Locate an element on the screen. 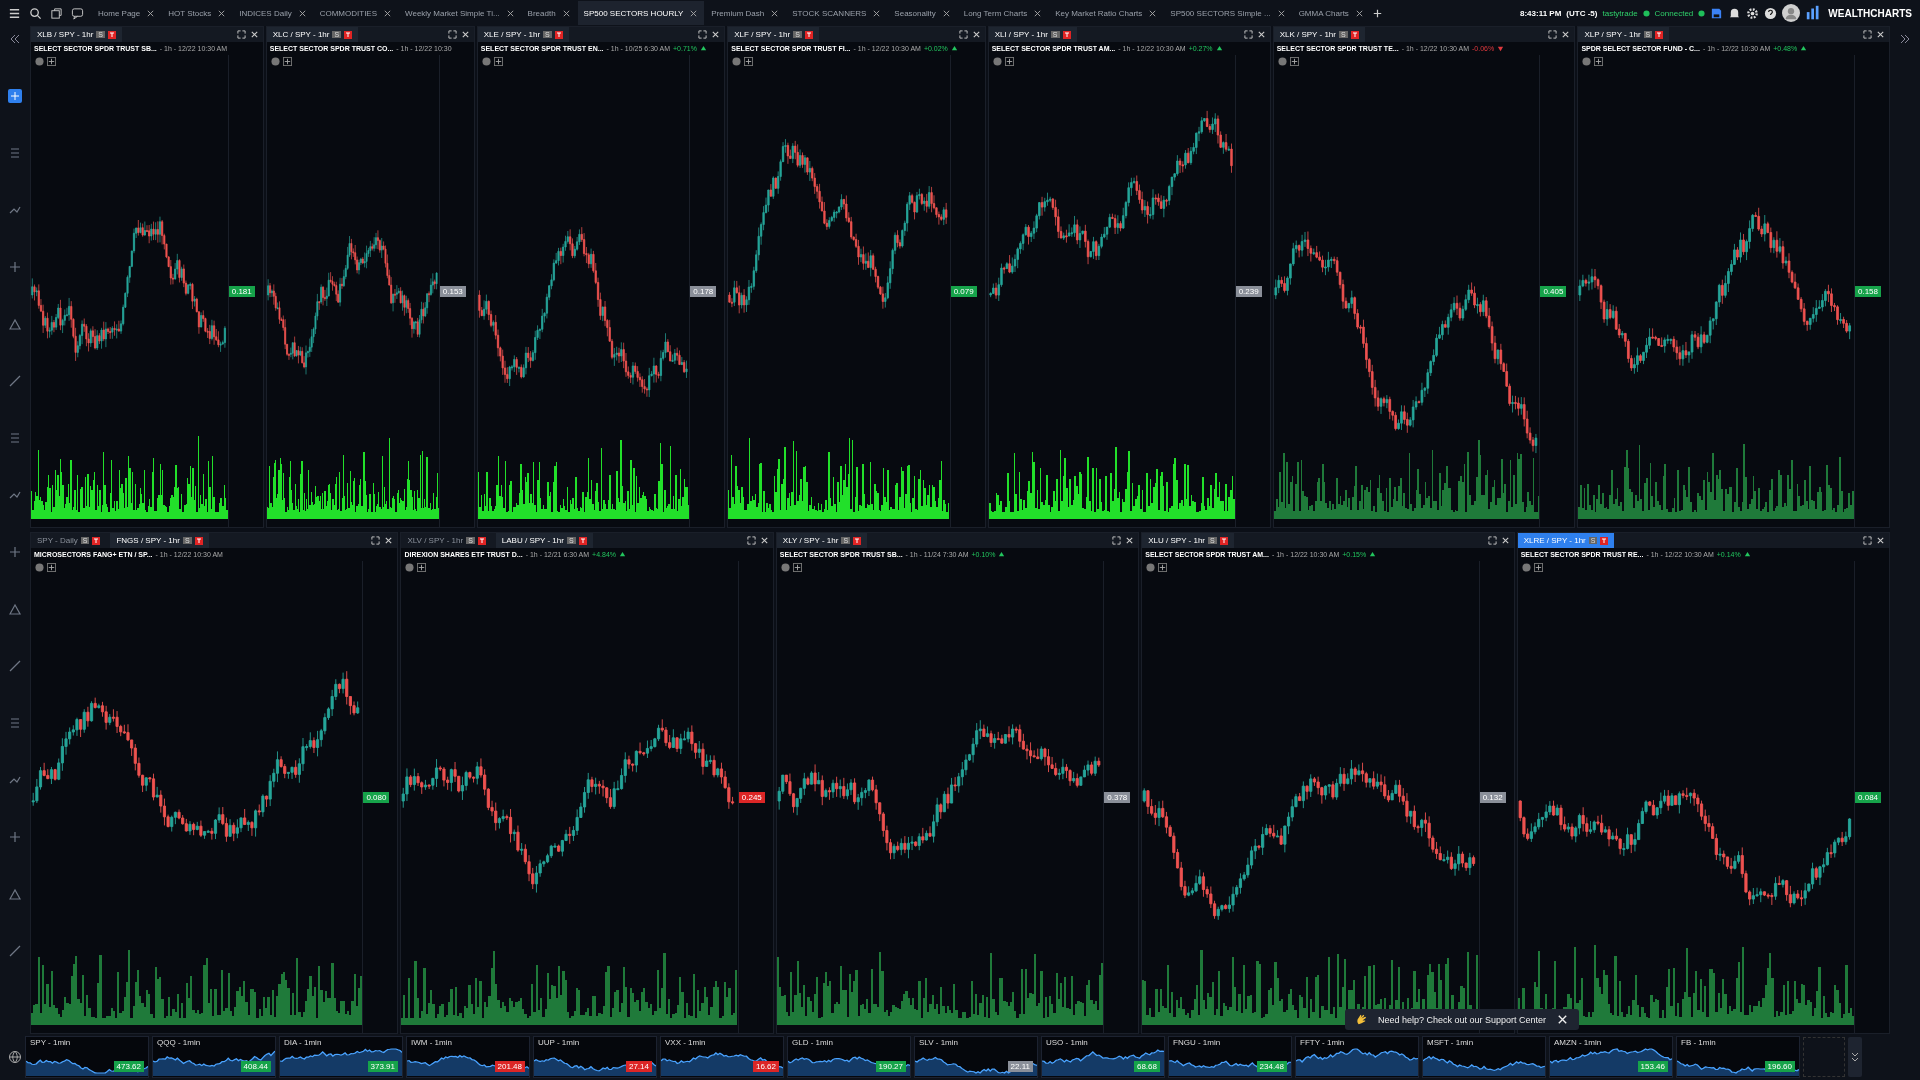 This screenshot has height=1080, width=1920. workspace-tab: SP500 SECTORS HOURLY is located at coordinates (641, 13).